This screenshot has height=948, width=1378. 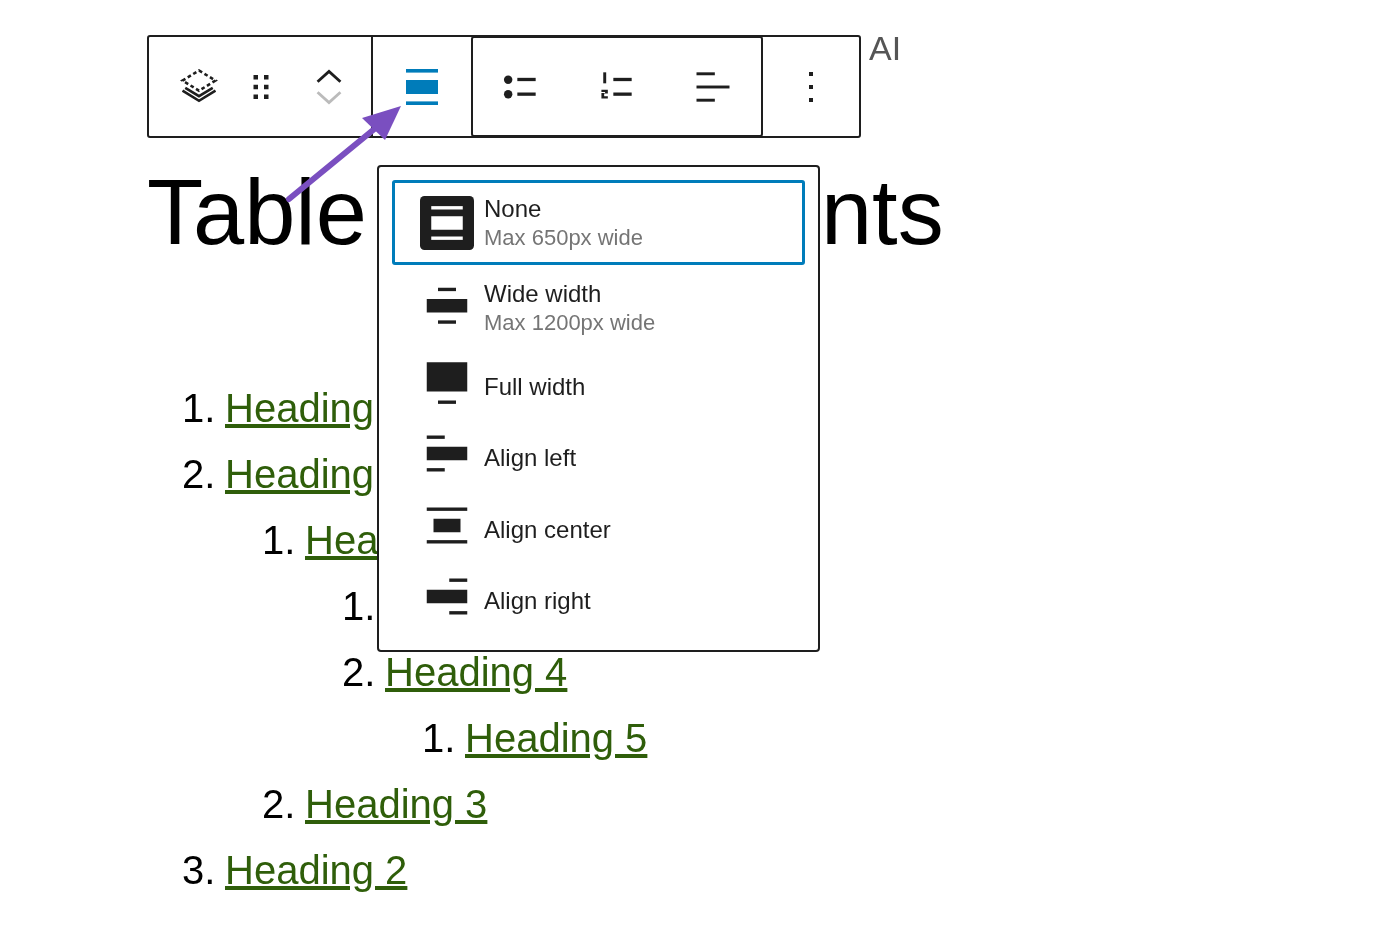 What do you see at coordinates (598, 458) in the screenshot?
I see `menu-item: Align left` at bounding box center [598, 458].